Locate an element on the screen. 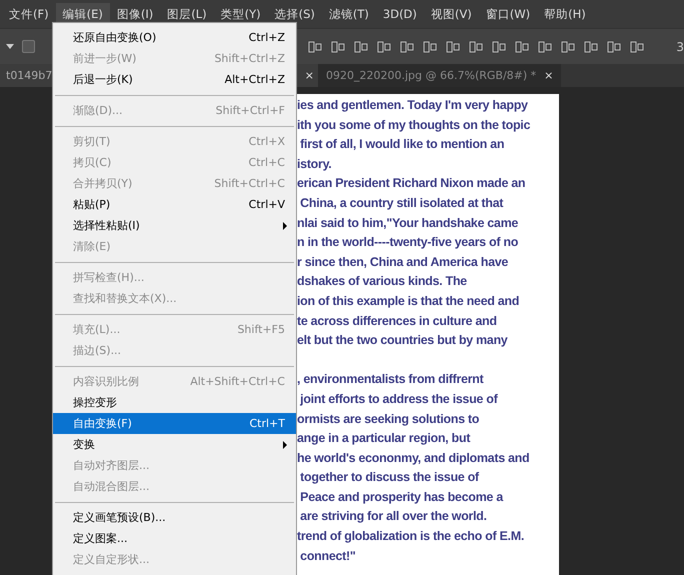 This screenshot has height=575, width=684. menu-bar-item: 滤镜(T) is located at coordinates (349, 14).